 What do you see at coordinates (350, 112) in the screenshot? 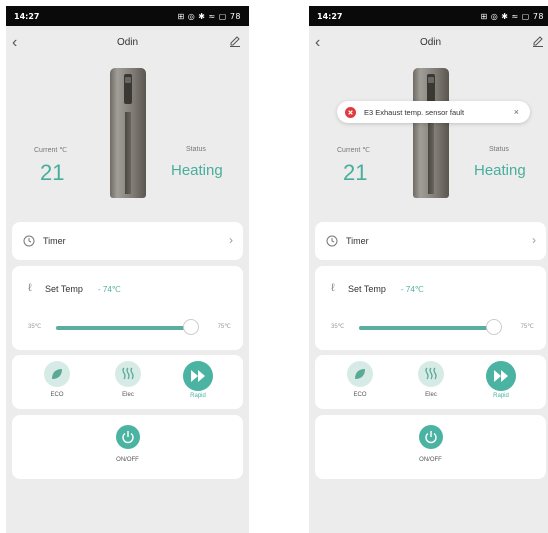
I see `error-icon` at bounding box center [350, 112].